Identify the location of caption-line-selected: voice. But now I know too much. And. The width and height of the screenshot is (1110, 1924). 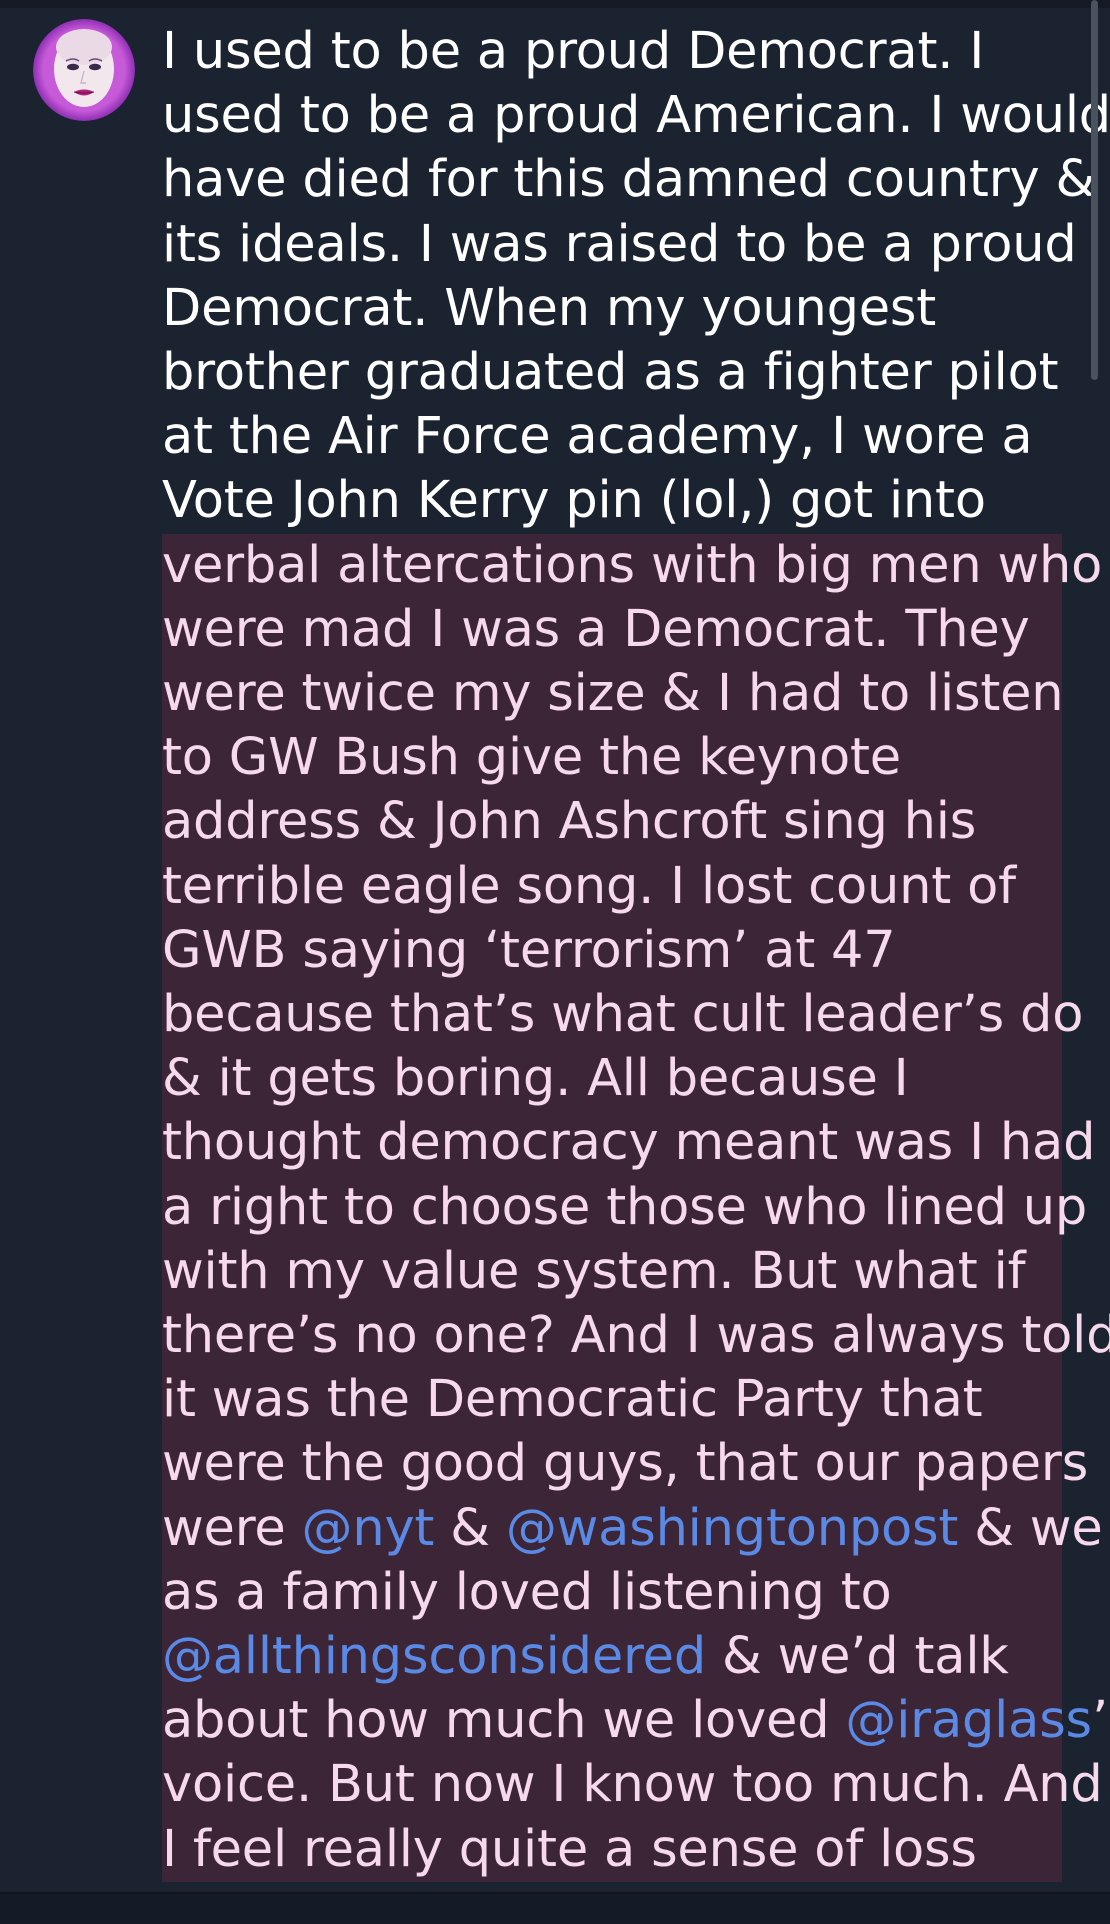
(632, 1785).